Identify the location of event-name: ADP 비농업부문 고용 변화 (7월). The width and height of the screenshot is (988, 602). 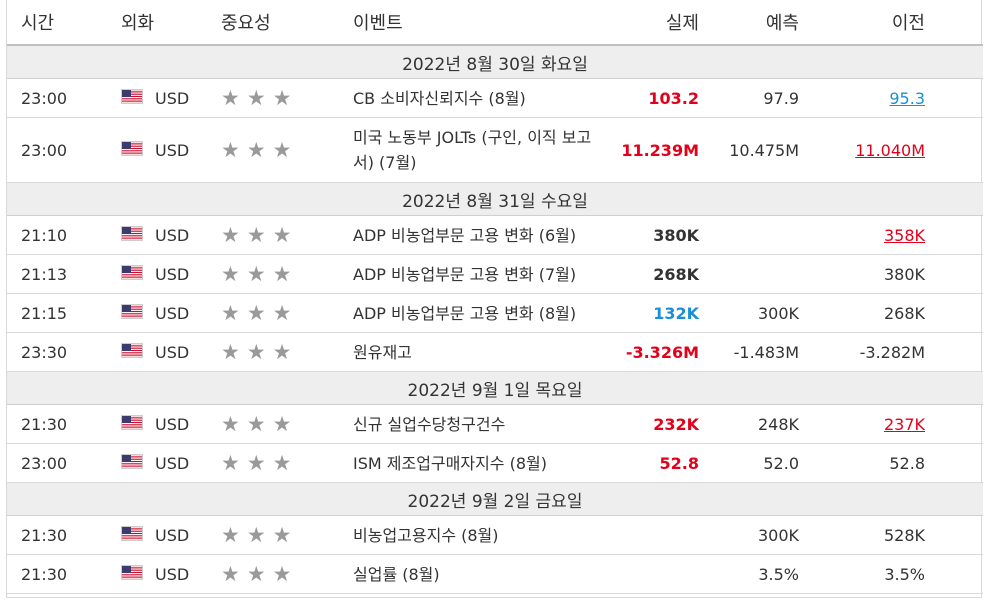
(484, 274).